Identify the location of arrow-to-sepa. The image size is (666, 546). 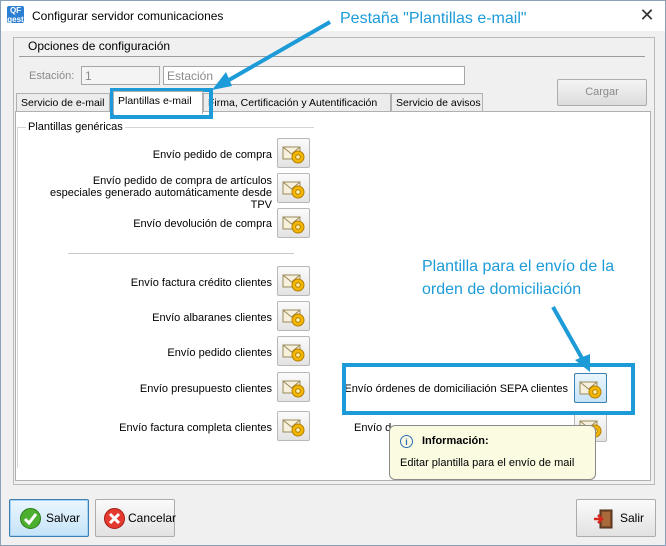
(568, 333).